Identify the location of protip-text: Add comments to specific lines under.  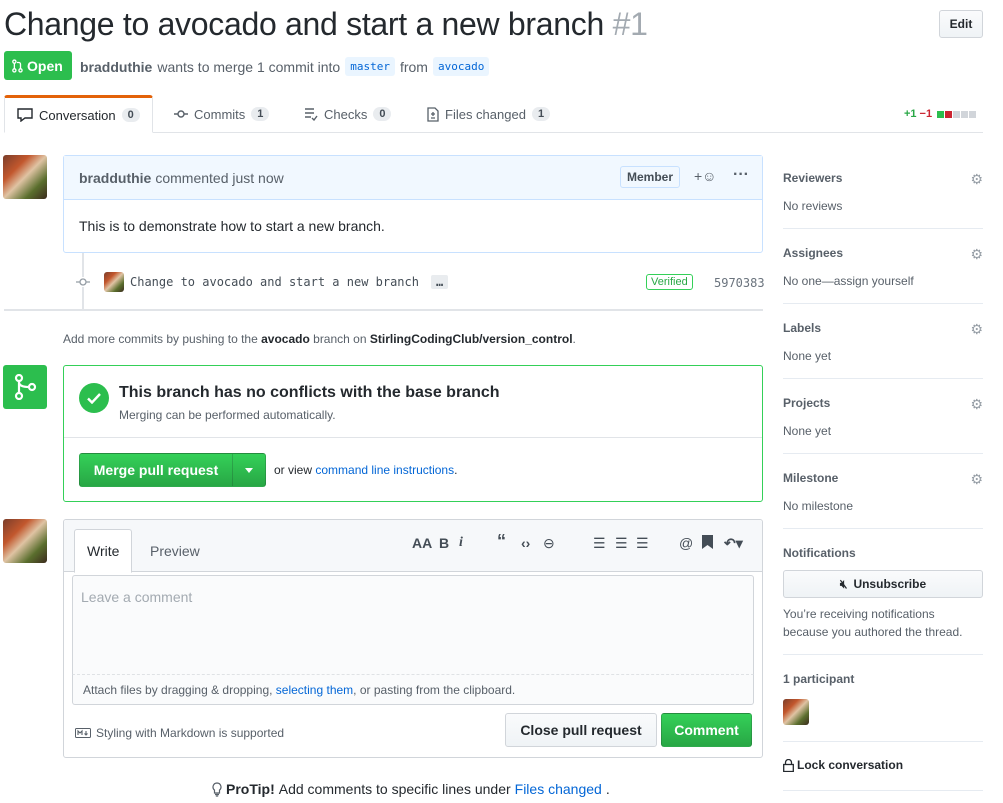
(394, 789).